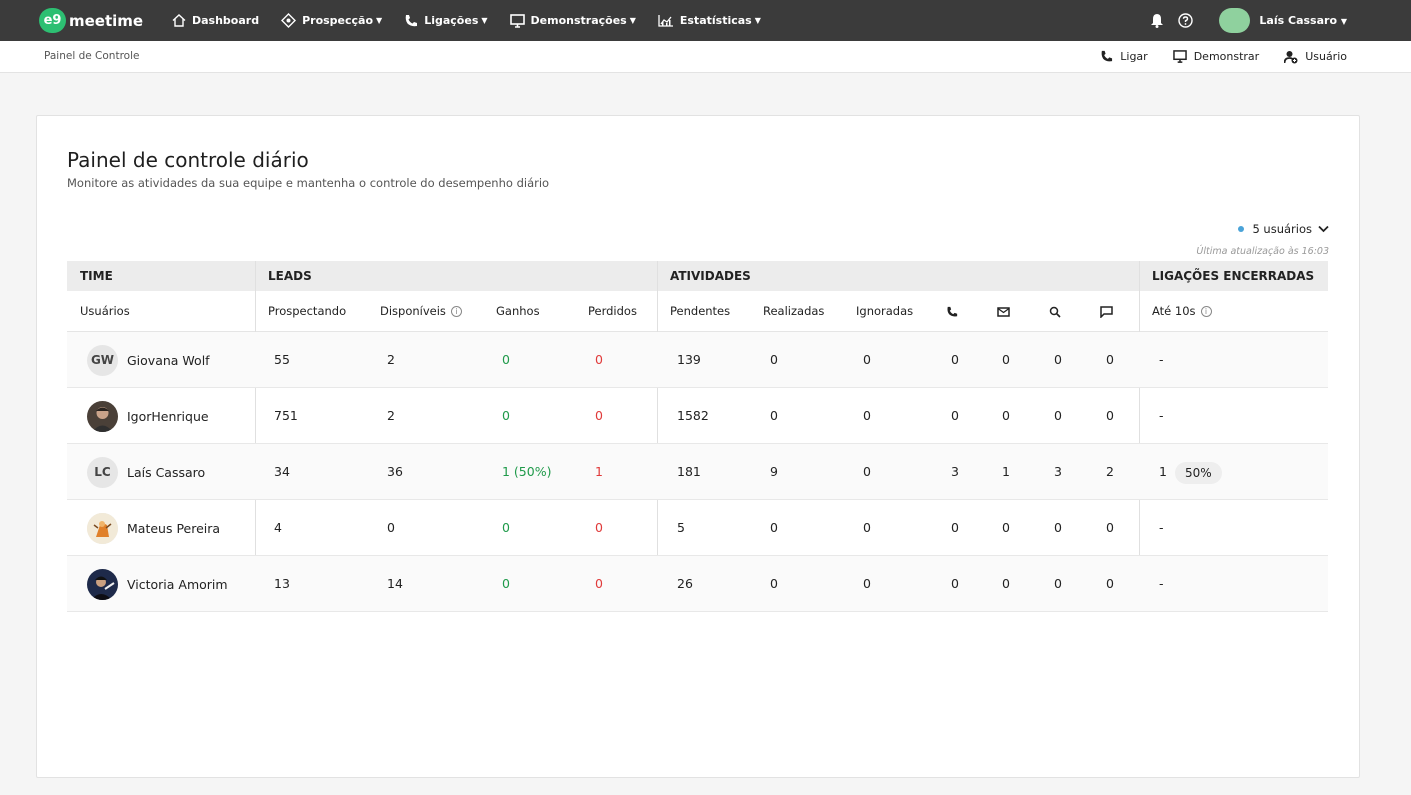 The height and width of the screenshot is (795, 1411). I want to click on table-row: GW Giovana Wolf 55 2 0 0 139 0 0 0 0 0 0 -, so click(697, 360).